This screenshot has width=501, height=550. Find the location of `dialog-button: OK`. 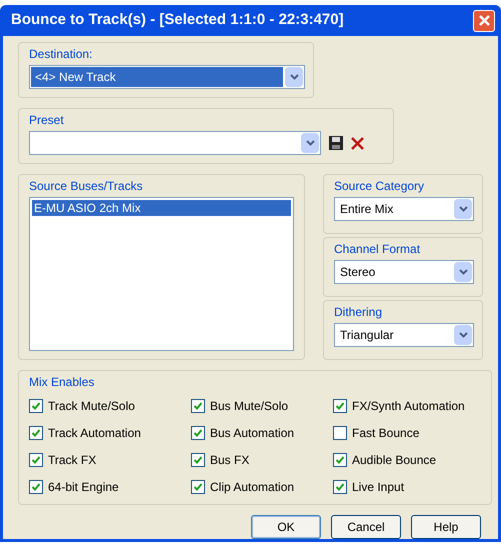

dialog-button: OK is located at coordinates (286, 527).